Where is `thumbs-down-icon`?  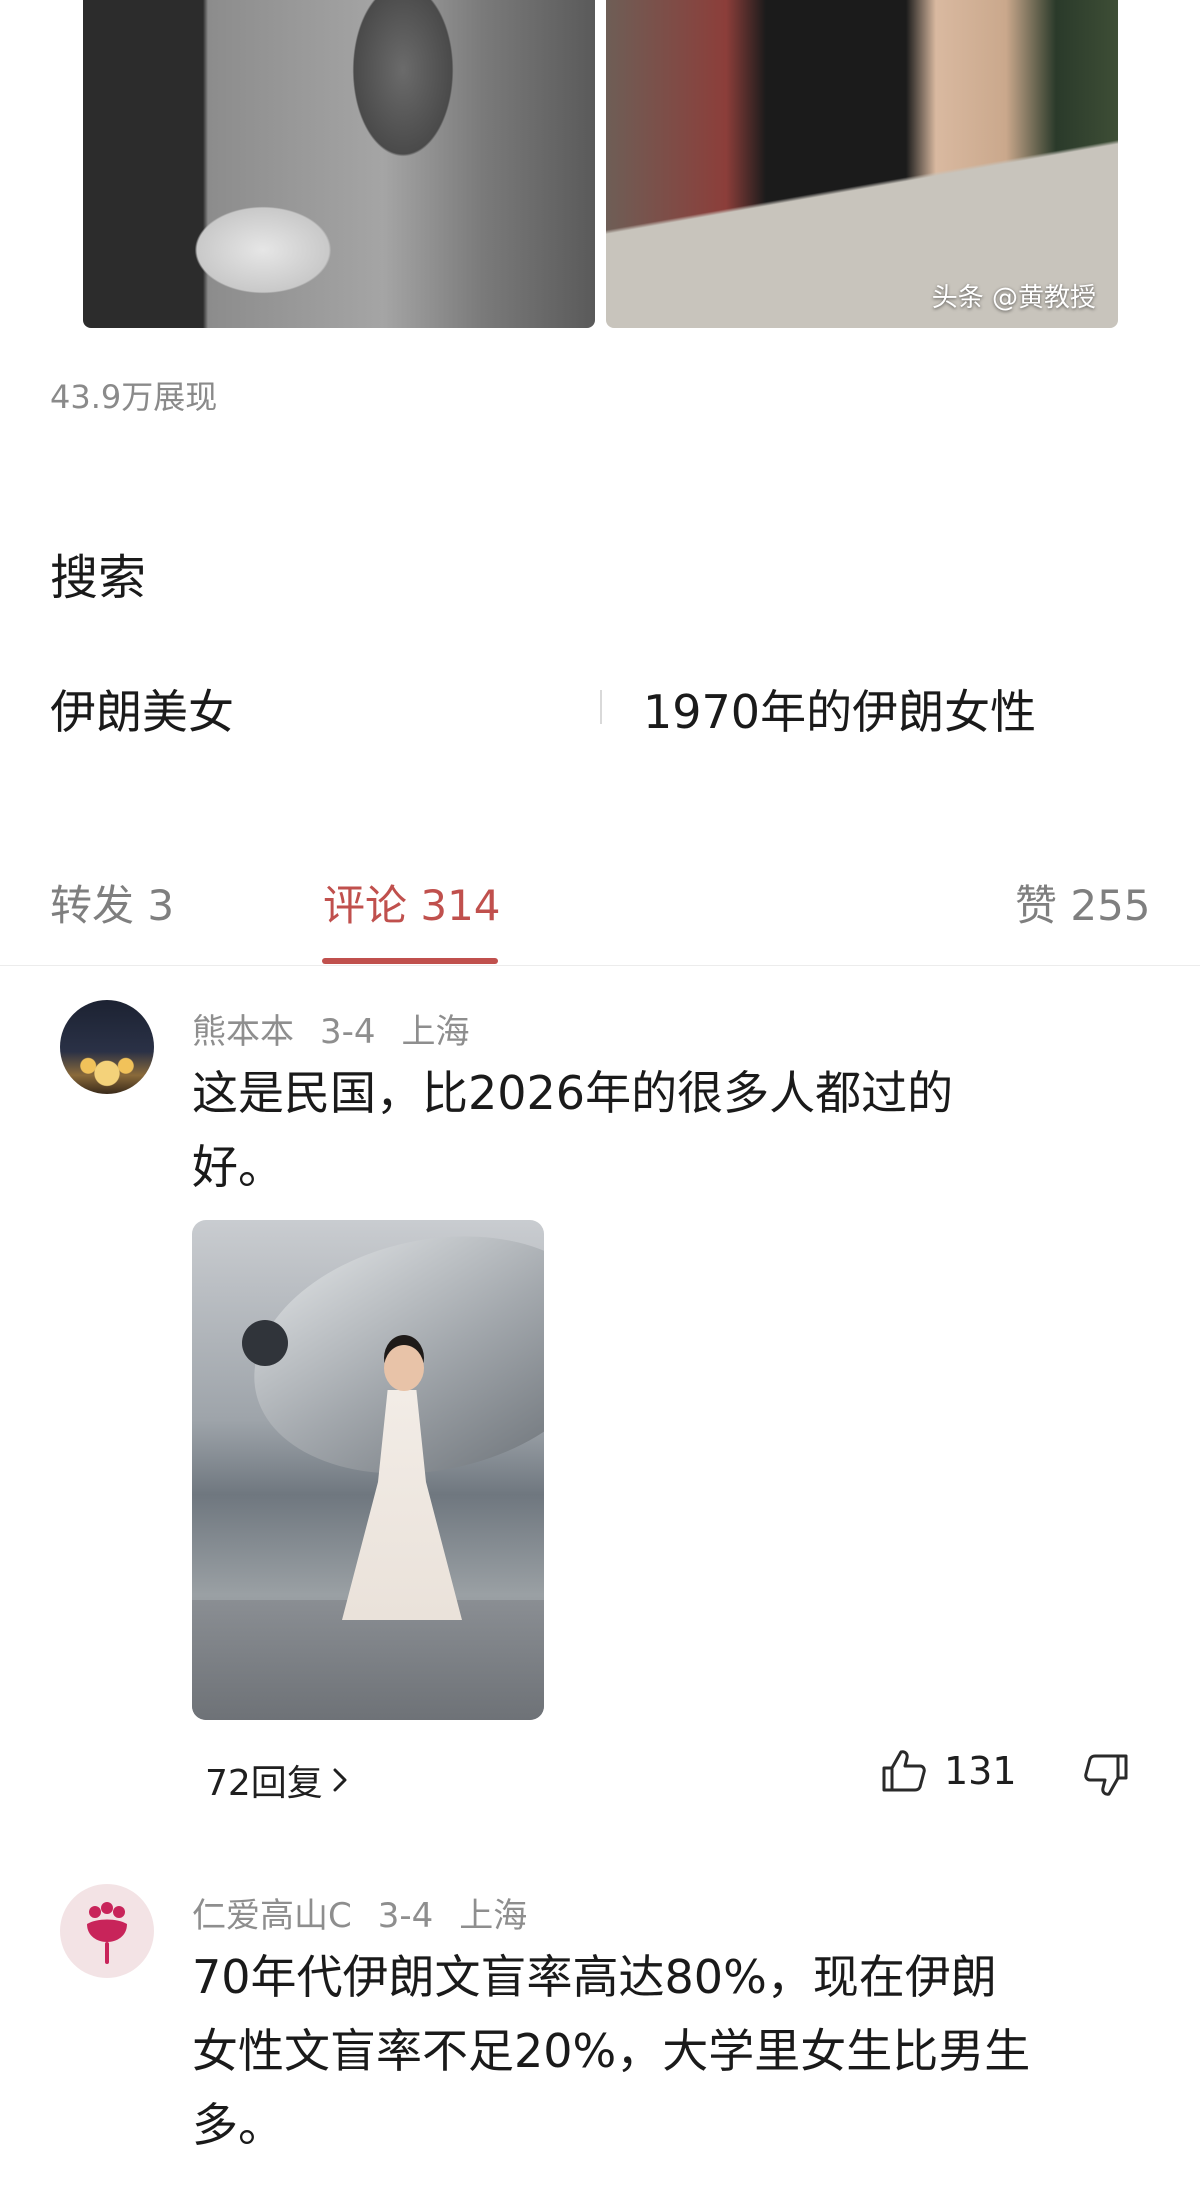 thumbs-down-icon is located at coordinates (1106, 1775).